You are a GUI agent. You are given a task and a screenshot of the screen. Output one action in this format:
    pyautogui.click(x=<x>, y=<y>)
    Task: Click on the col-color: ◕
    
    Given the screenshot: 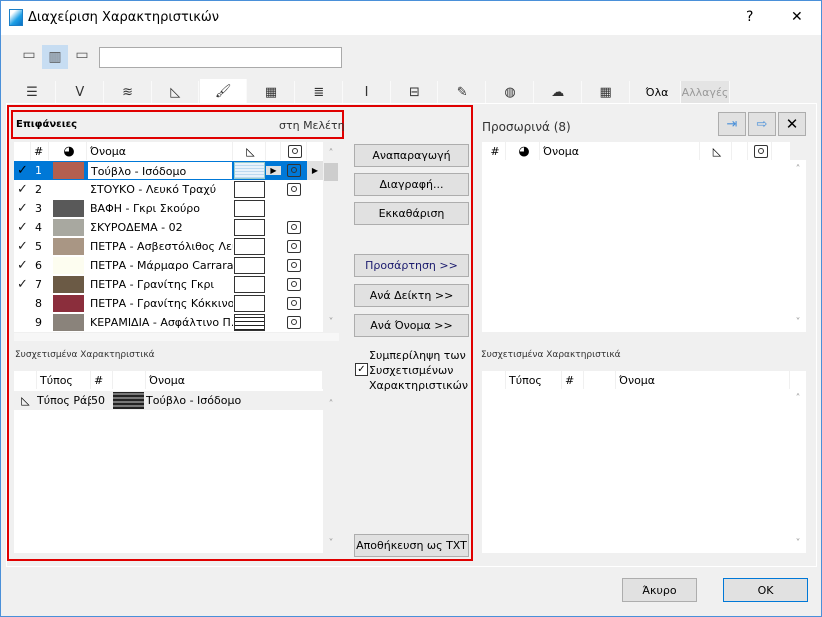 What is the action you would take?
    pyautogui.click(x=68, y=151)
    